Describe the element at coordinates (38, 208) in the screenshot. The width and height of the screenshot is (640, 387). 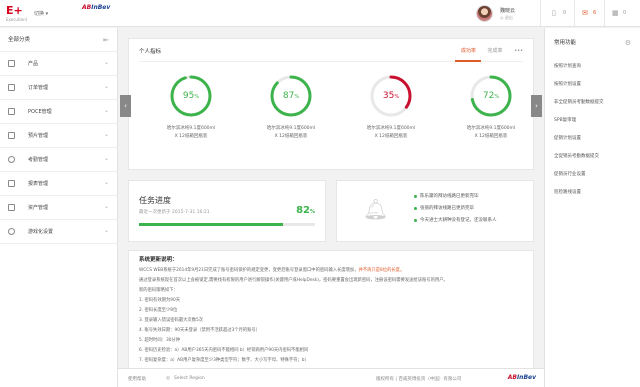
I see `sidebar-item-label: 资产管理` at that location.